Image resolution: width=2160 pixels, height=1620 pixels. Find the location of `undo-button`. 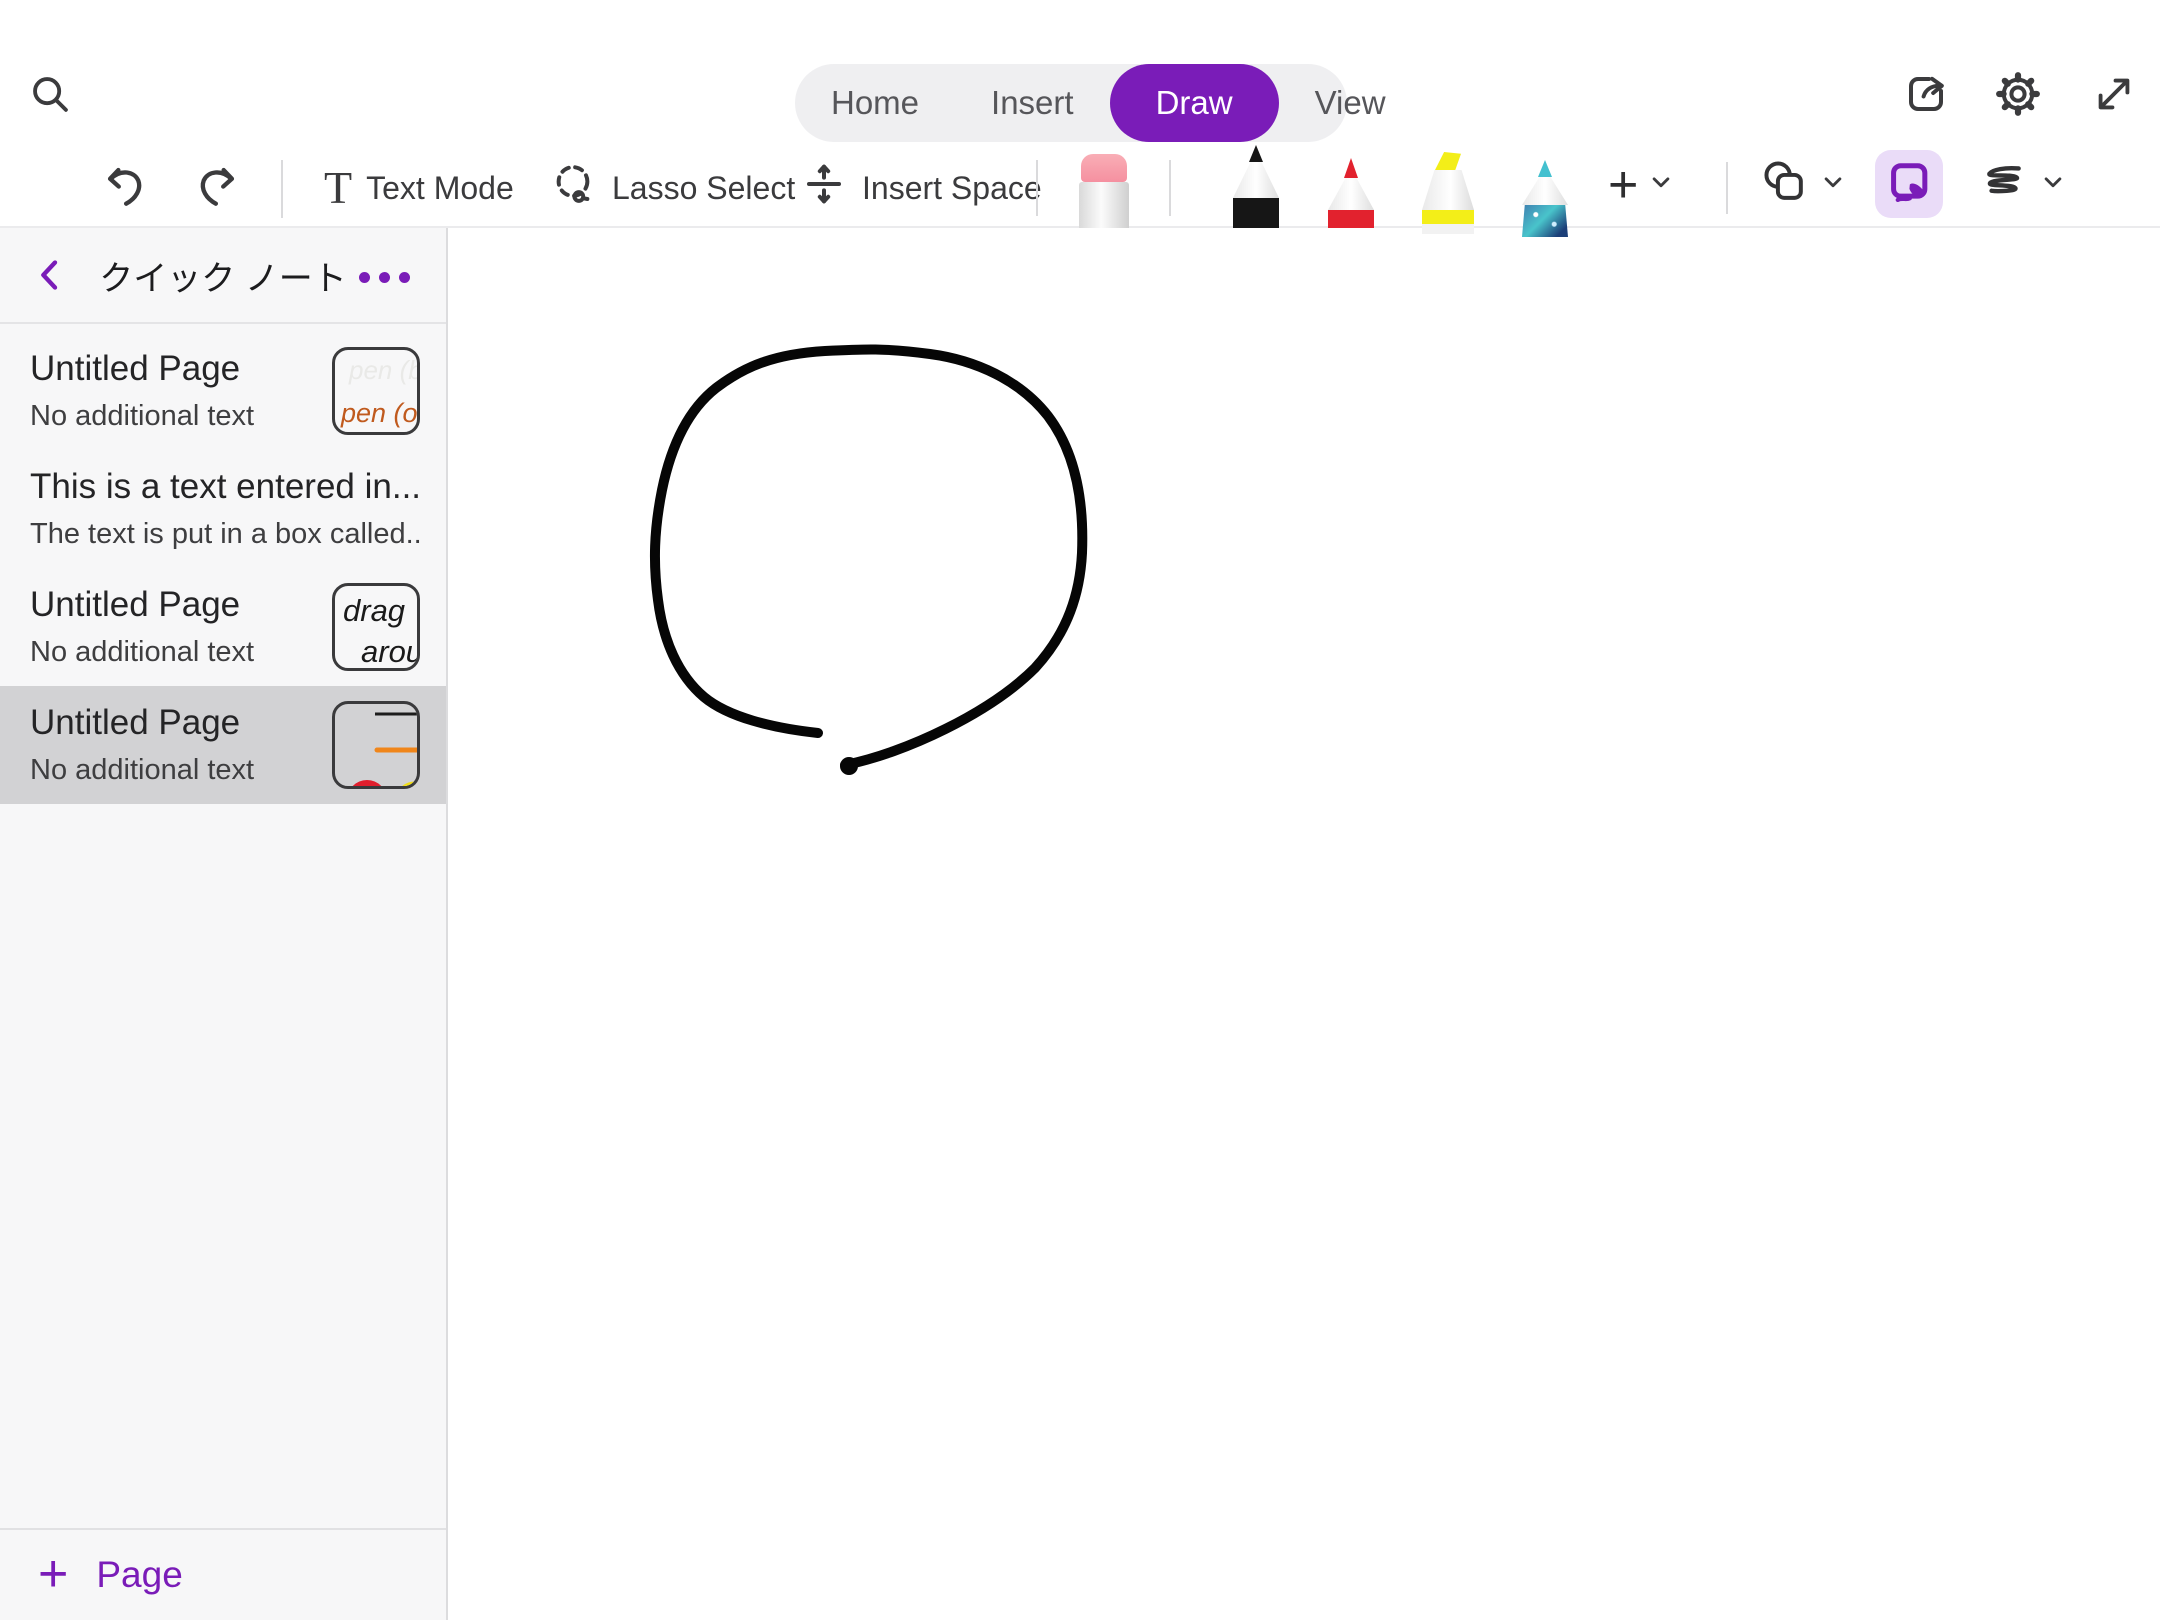

undo-button is located at coordinates (127, 187).